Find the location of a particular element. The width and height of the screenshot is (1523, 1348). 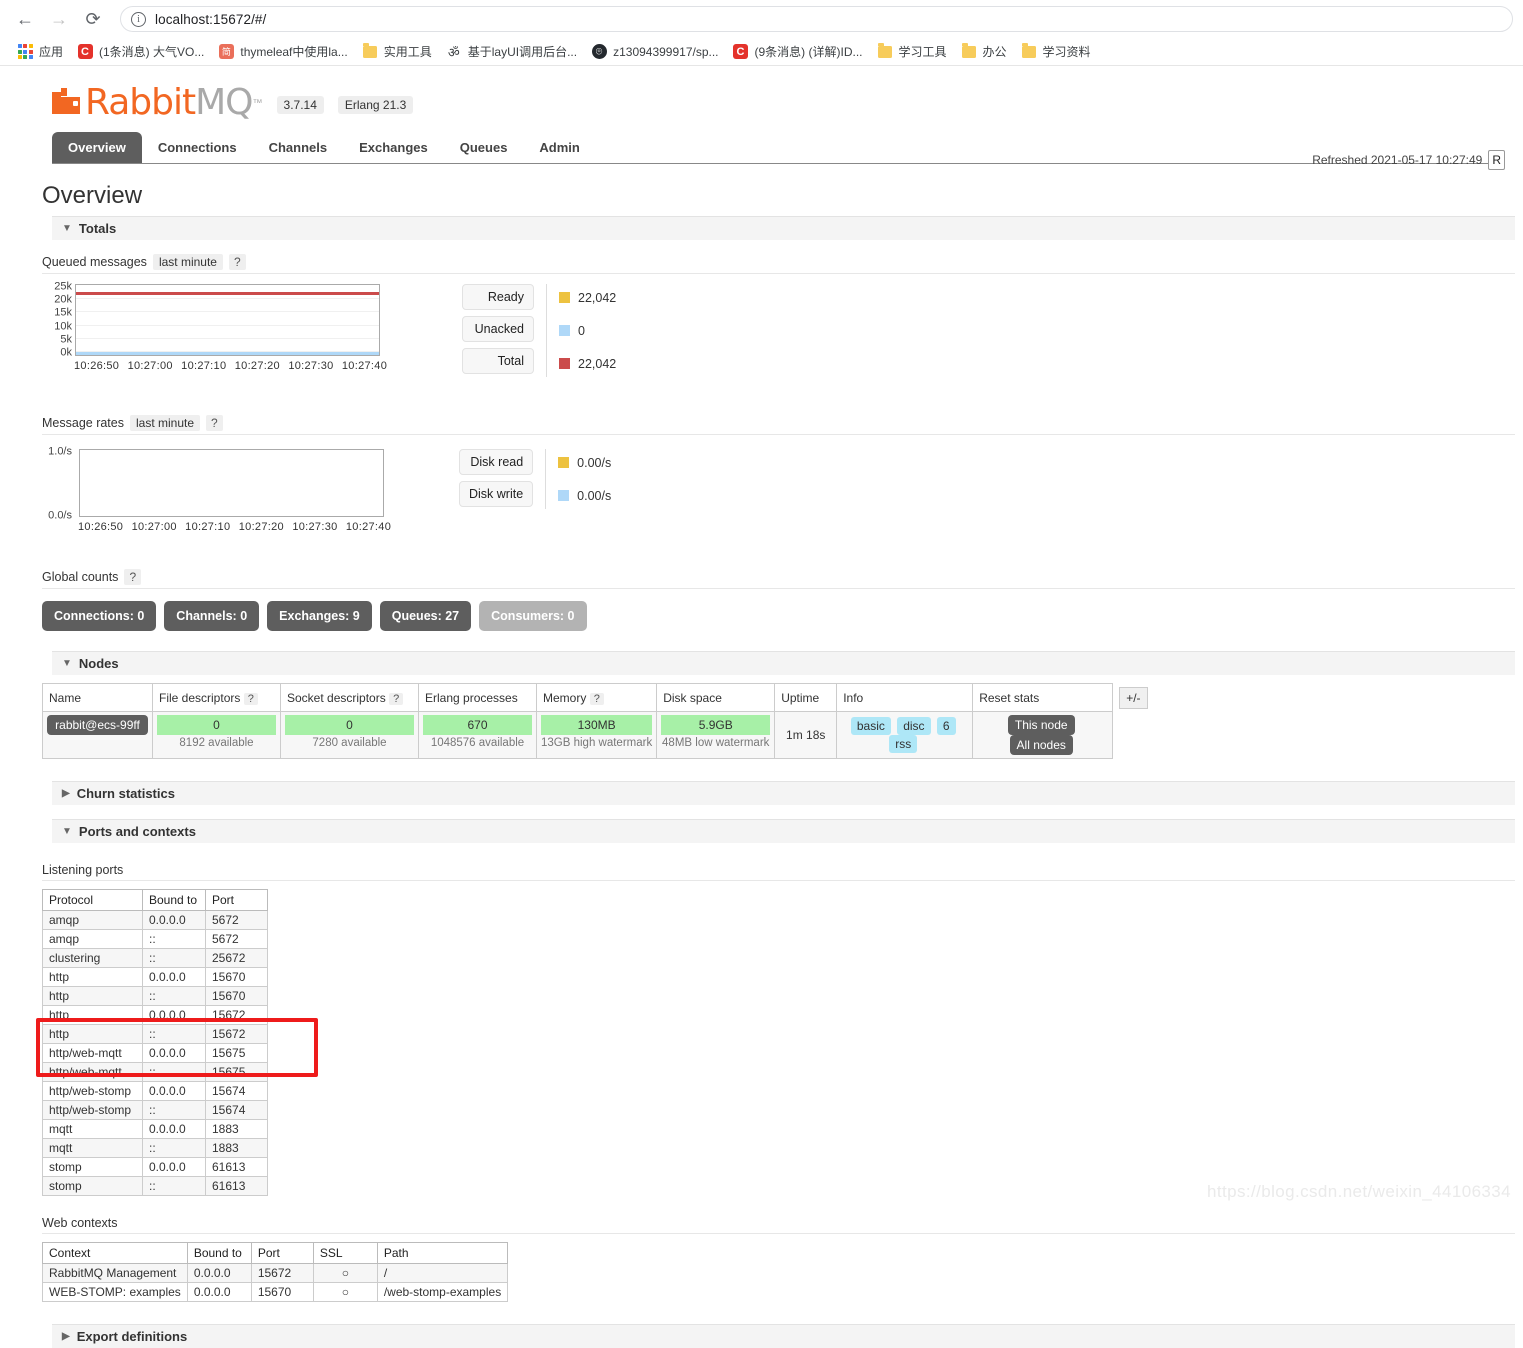

rabbitmq-logo: Rabbit MQ ™ is located at coordinates (157, 103).